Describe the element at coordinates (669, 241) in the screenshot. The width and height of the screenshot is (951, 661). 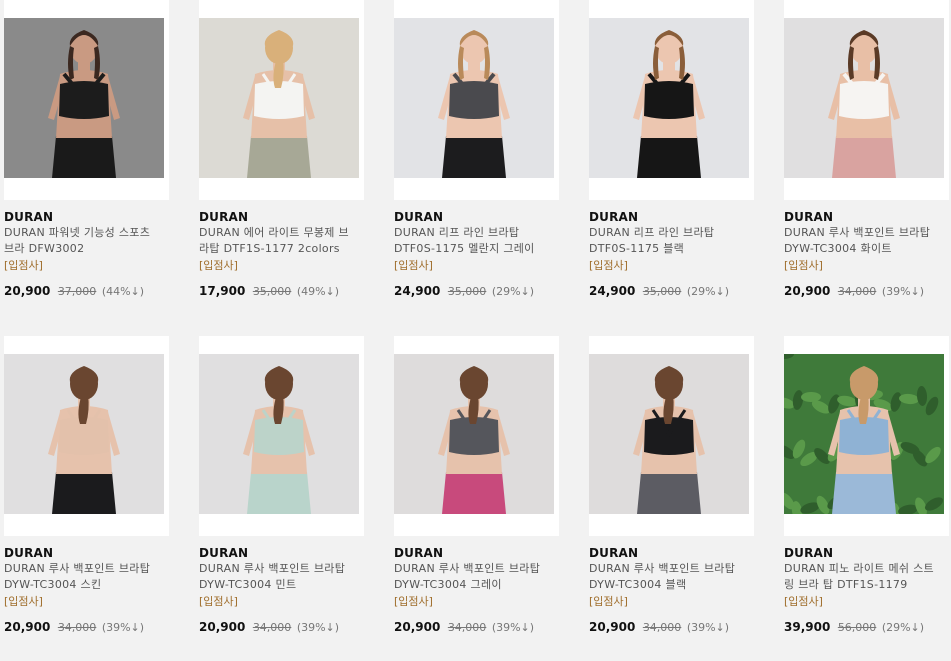
I see `product-name: DURAN 리프 라인 브라탑 DTF0S-1175 블랙` at that location.